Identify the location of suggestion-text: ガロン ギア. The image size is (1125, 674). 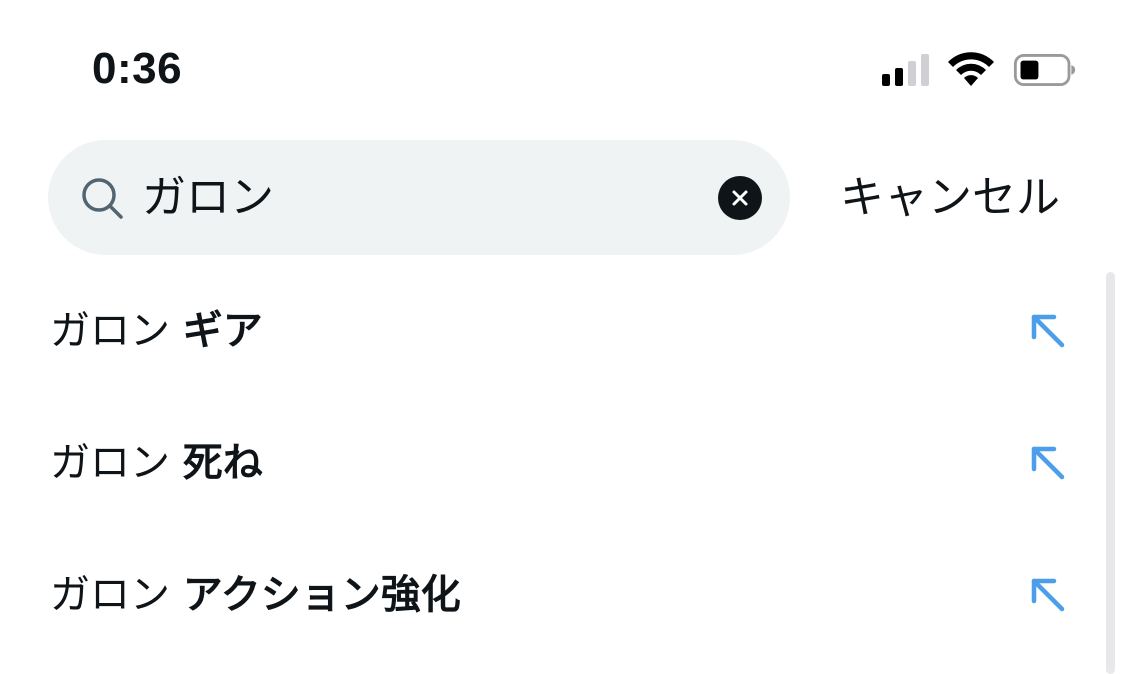
(156, 331).